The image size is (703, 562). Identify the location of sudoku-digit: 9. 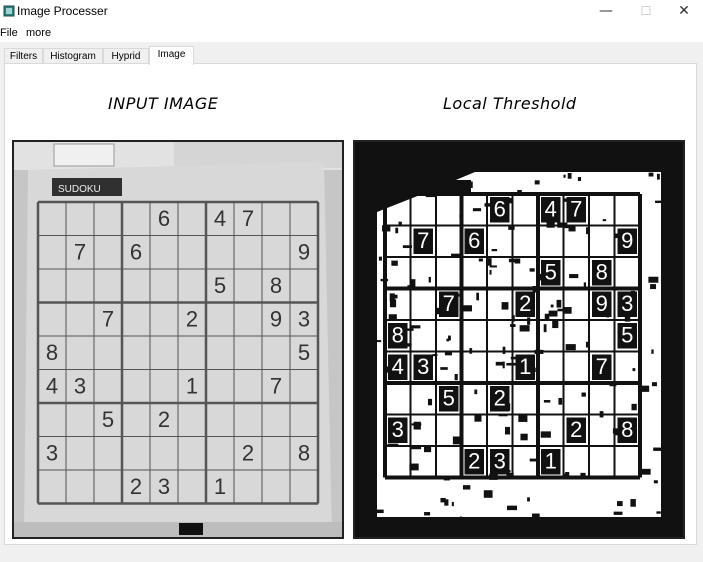
(627, 240).